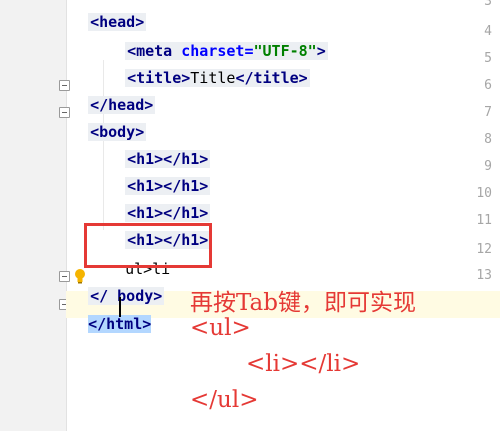 Image resolution: width=500 pixels, height=431 pixels. What do you see at coordinates (488, 31) in the screenshot?
I see `line-number: 4` at bounding box center [488, 31].